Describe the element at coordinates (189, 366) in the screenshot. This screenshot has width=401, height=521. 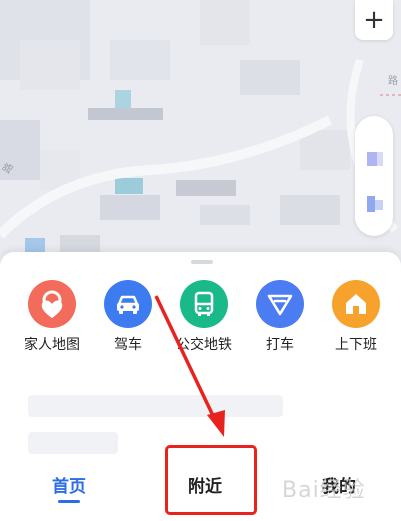
I see `annotation-arrow` at that location.